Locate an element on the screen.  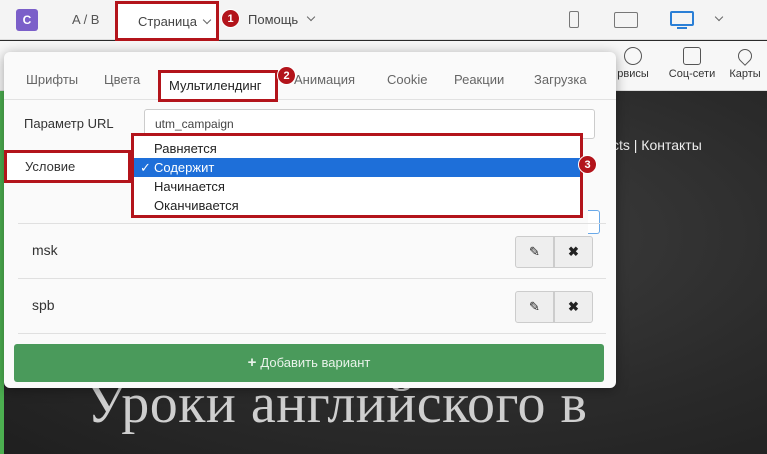
tab-animation: Анимация is located at coordinates (324, 79).